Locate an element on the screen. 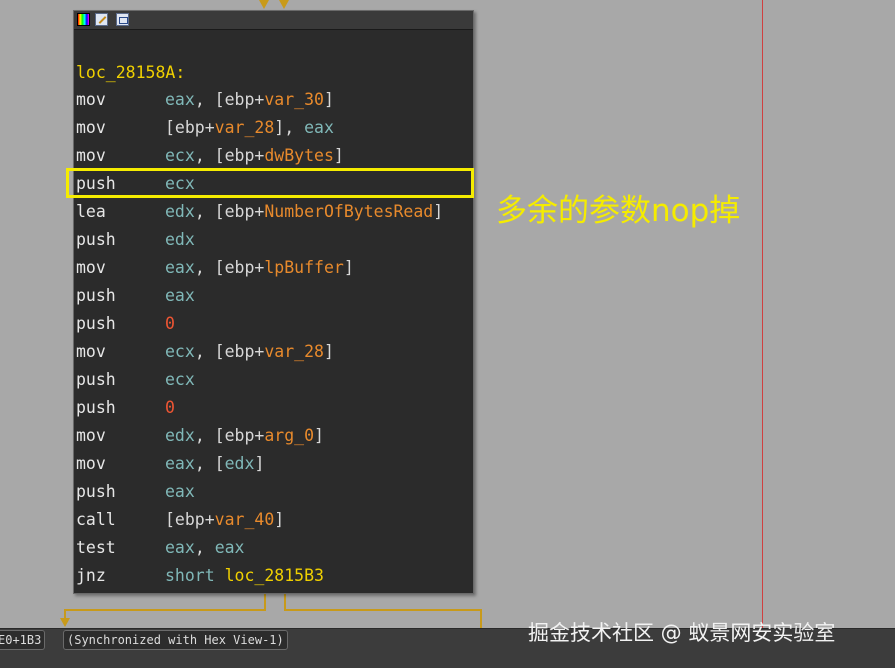 This screenshot has width=895, height=668. incoming-arrow-right-icon is located at coordinates (284, 4).